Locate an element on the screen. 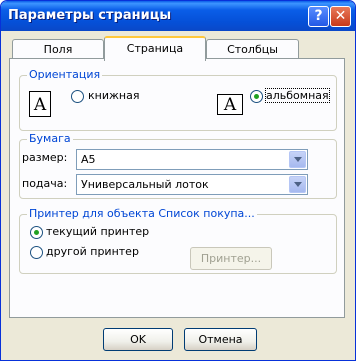 This screenshot has width=356, height=361. paper-feed-select: Универсальный лоток is located at coordinates (192, 184).